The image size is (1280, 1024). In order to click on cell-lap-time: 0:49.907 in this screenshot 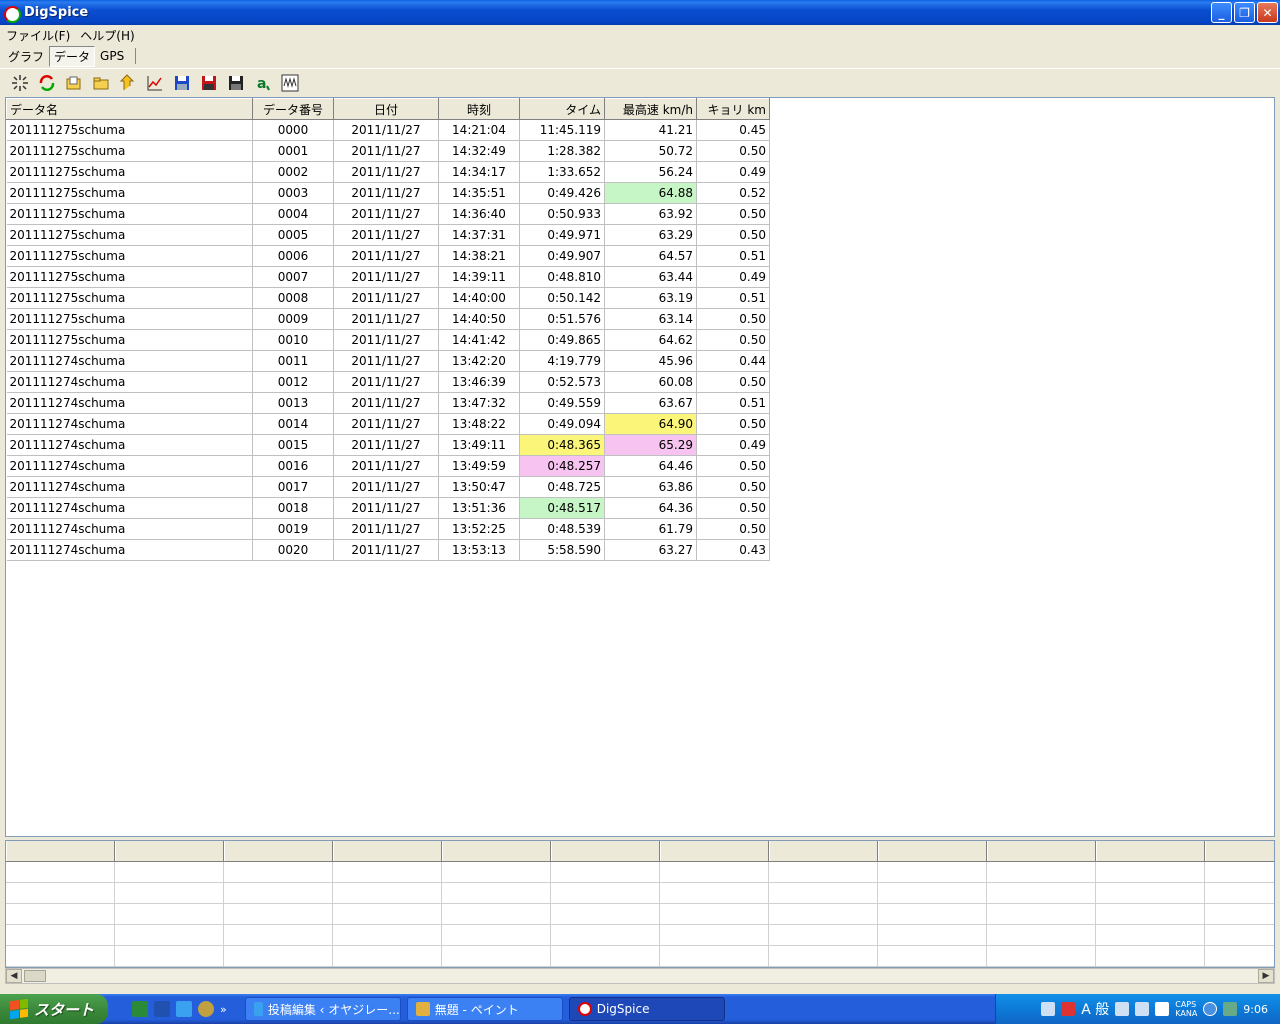, I will do `click(562, 256)`.